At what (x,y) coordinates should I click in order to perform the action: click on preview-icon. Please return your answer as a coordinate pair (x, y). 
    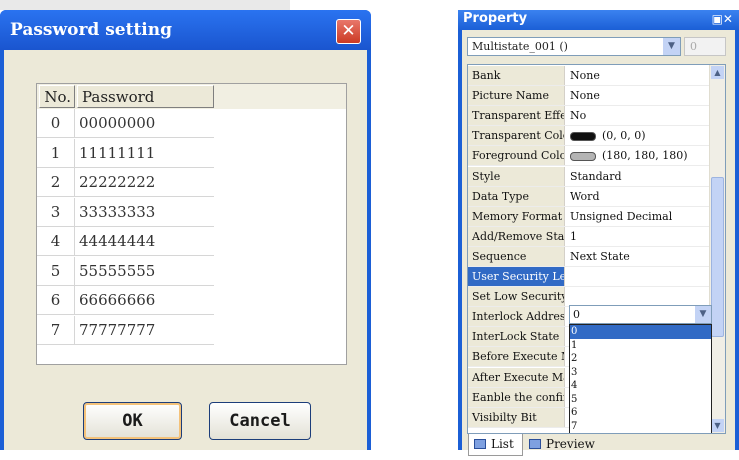
    Looking at the image, I should click on (535, 444).